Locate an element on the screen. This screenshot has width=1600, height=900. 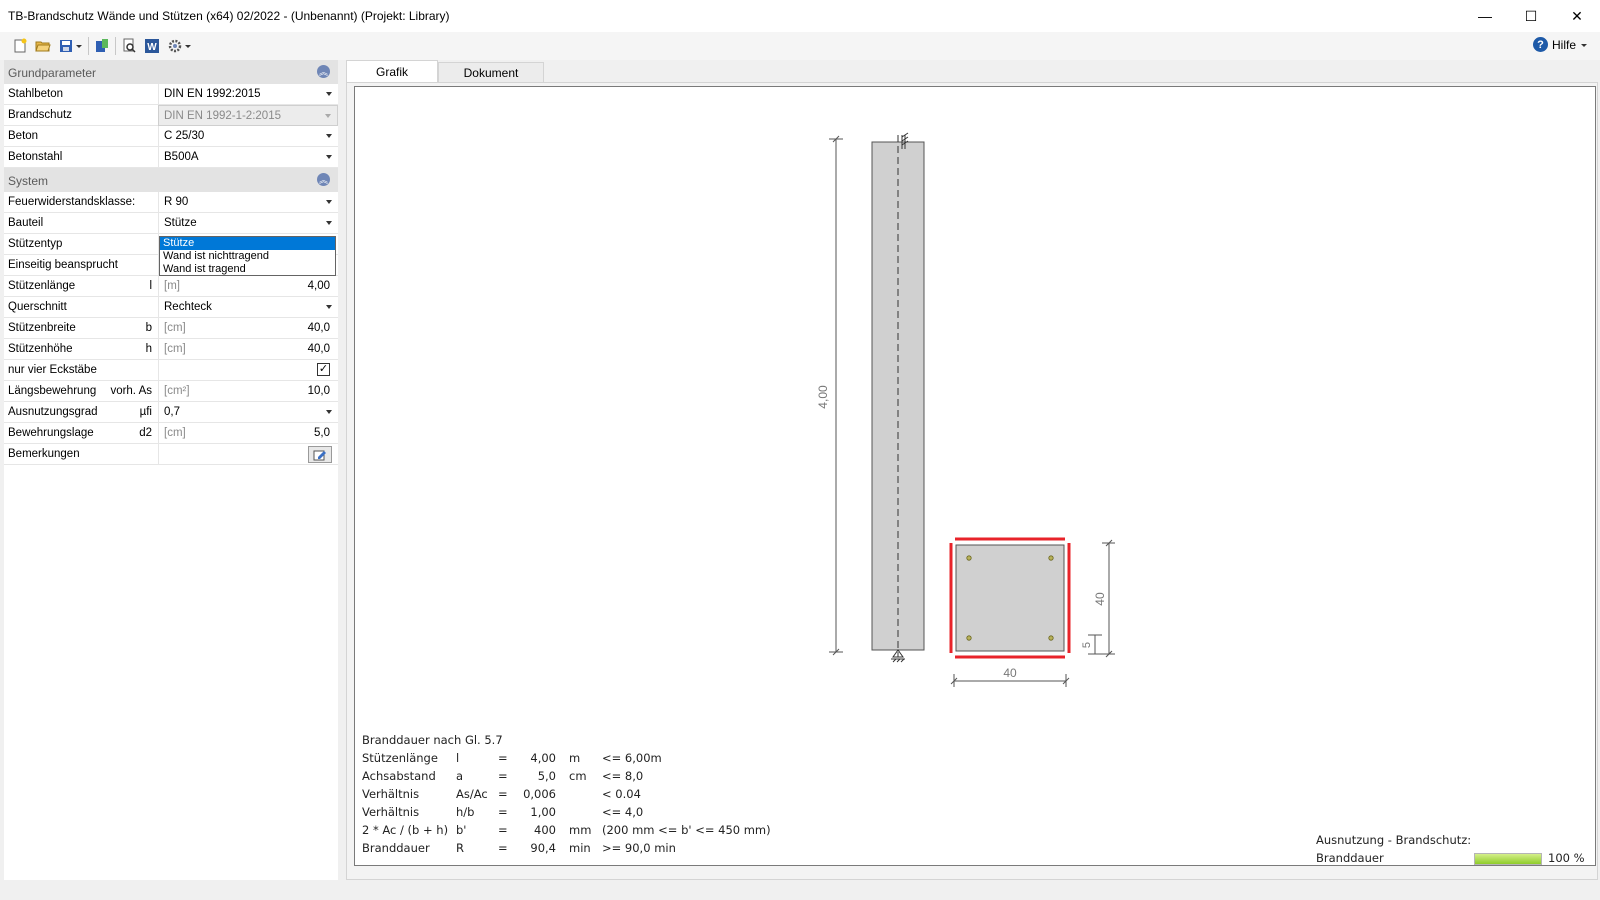
querschnitt-select: Rechteck is located at coordinates (248, 307).